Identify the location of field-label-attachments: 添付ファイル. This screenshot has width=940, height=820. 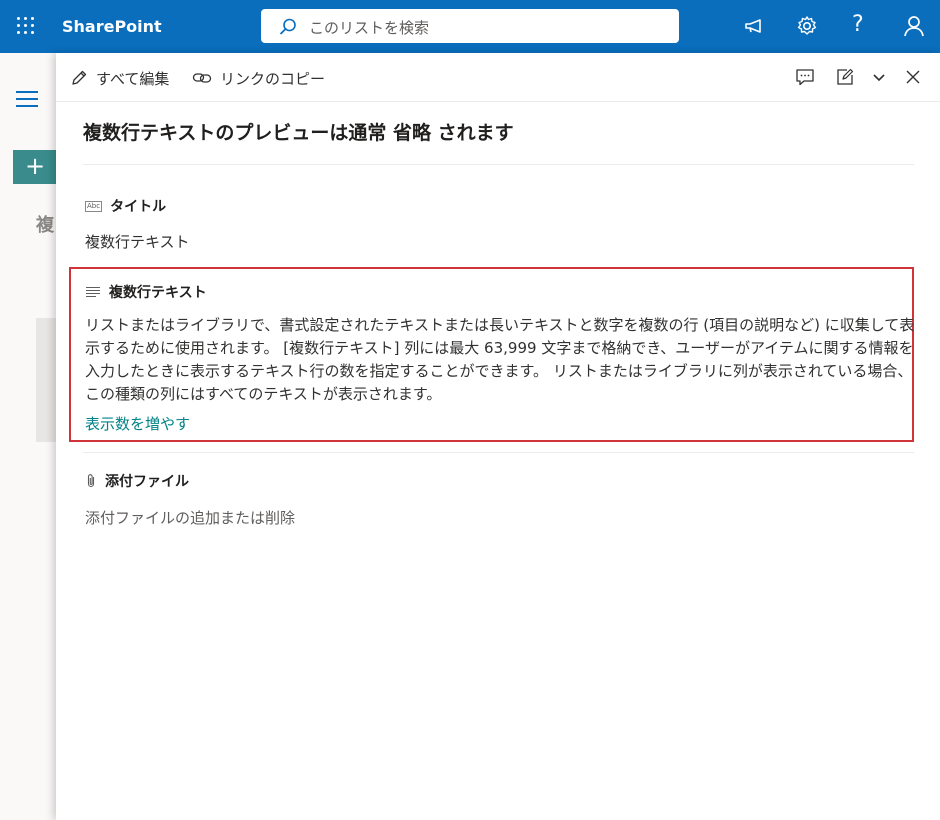
(137, 481).